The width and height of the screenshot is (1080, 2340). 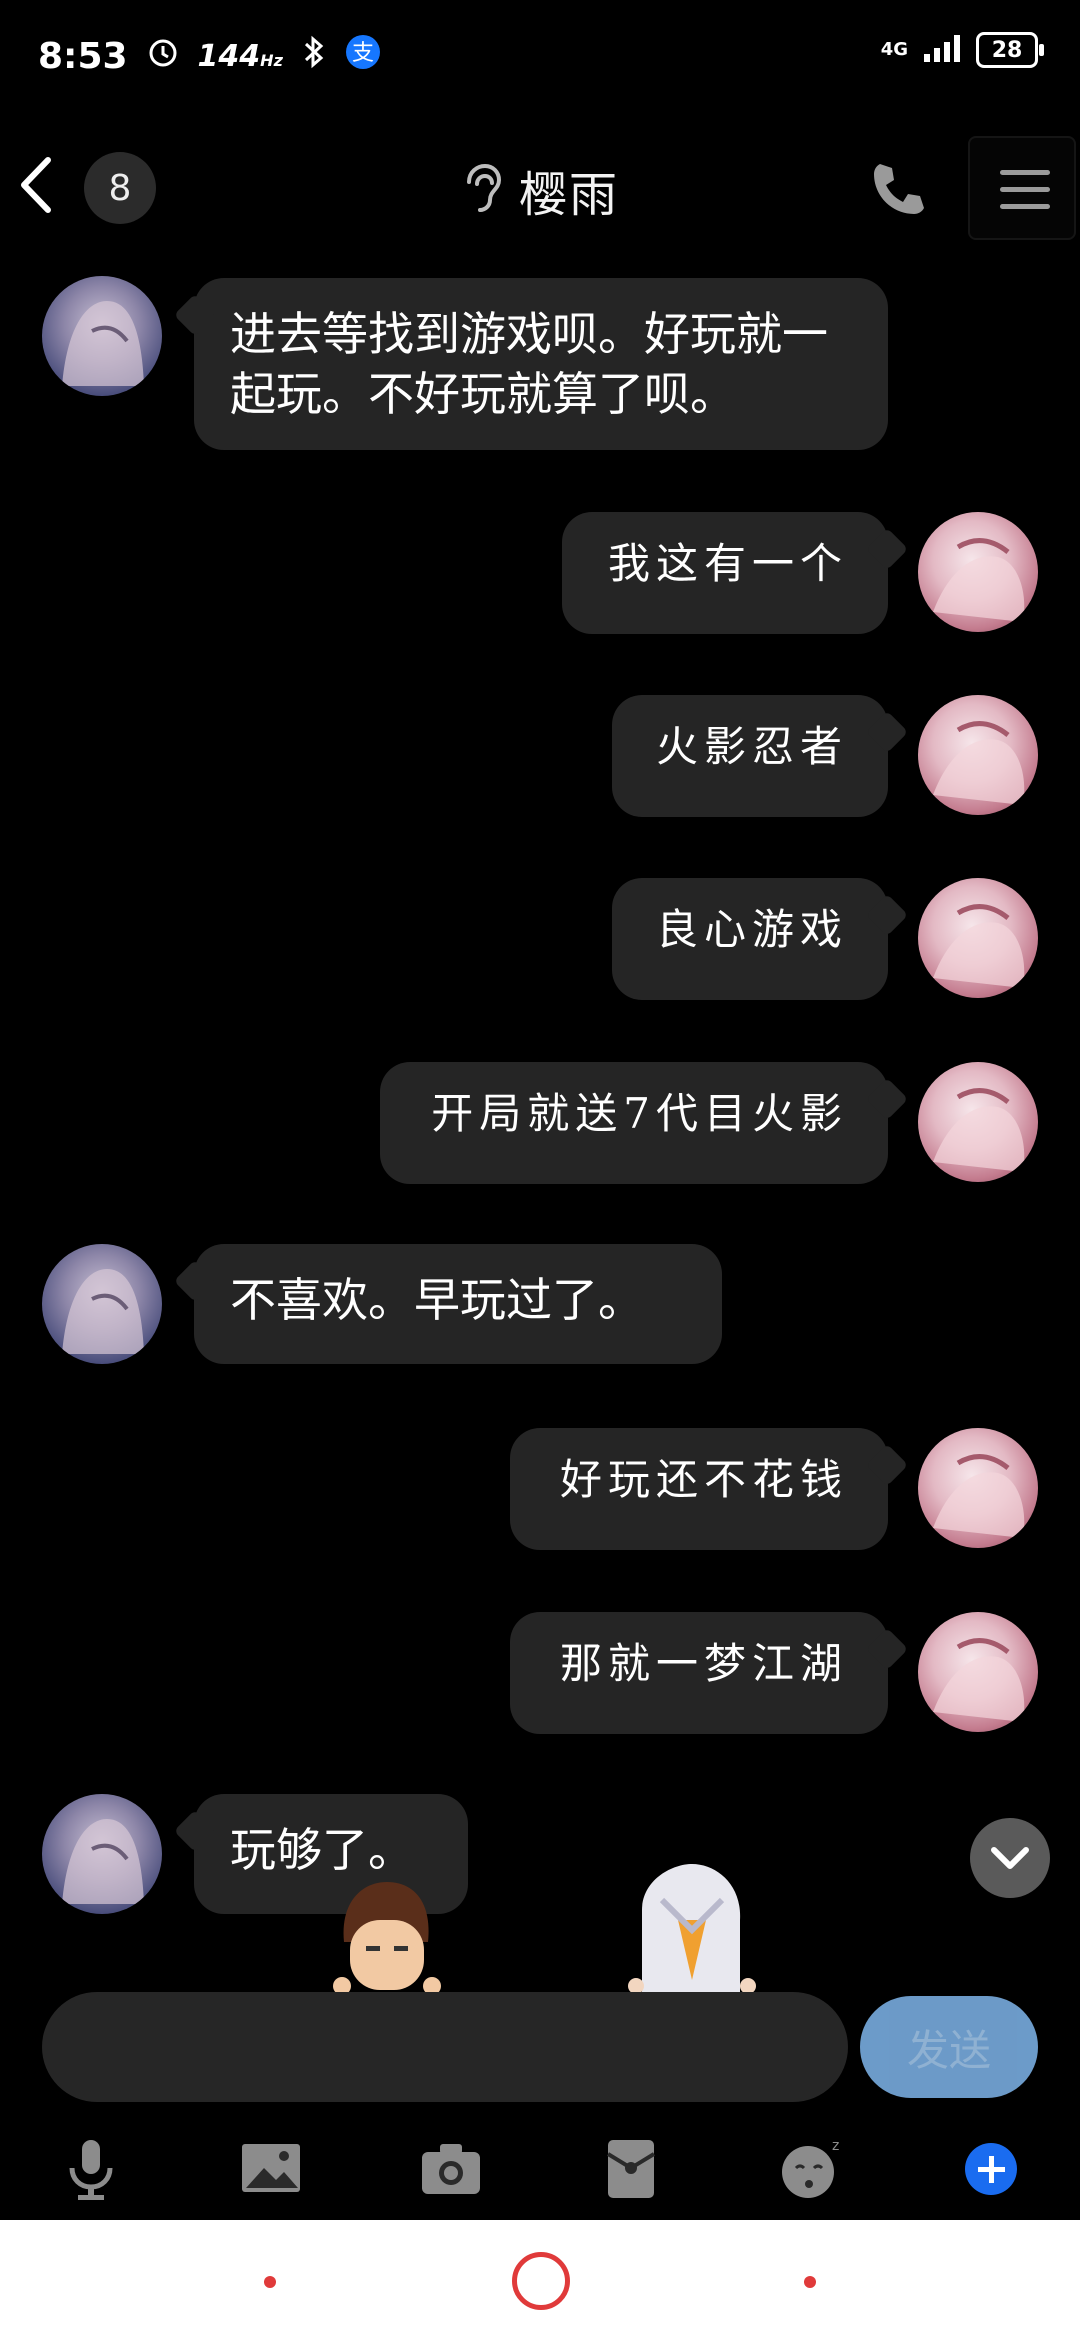 I want to click on svg-text: 支, so click(x=363, y=53).